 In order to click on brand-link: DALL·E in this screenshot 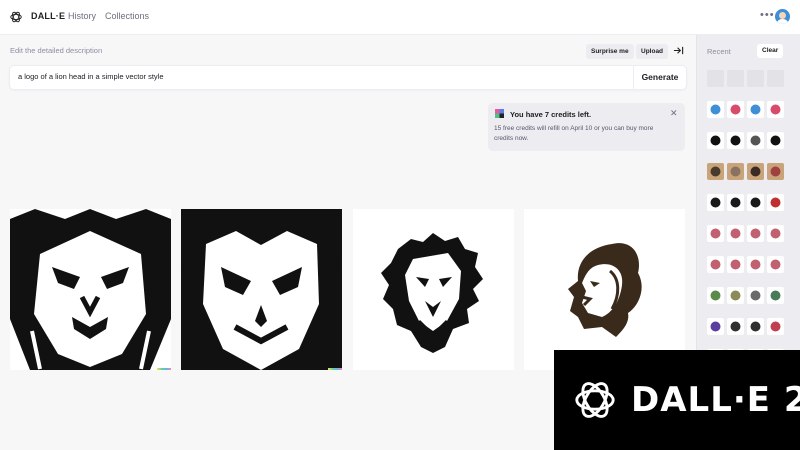, I will do `click(48, 16)`.